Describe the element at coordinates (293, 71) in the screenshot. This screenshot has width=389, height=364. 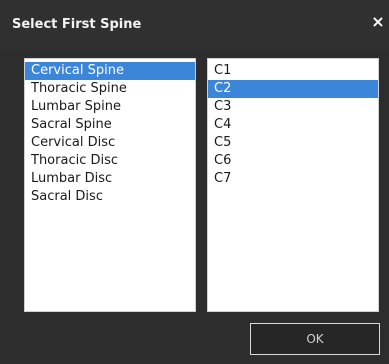
I see `list-item: C1` at that location.